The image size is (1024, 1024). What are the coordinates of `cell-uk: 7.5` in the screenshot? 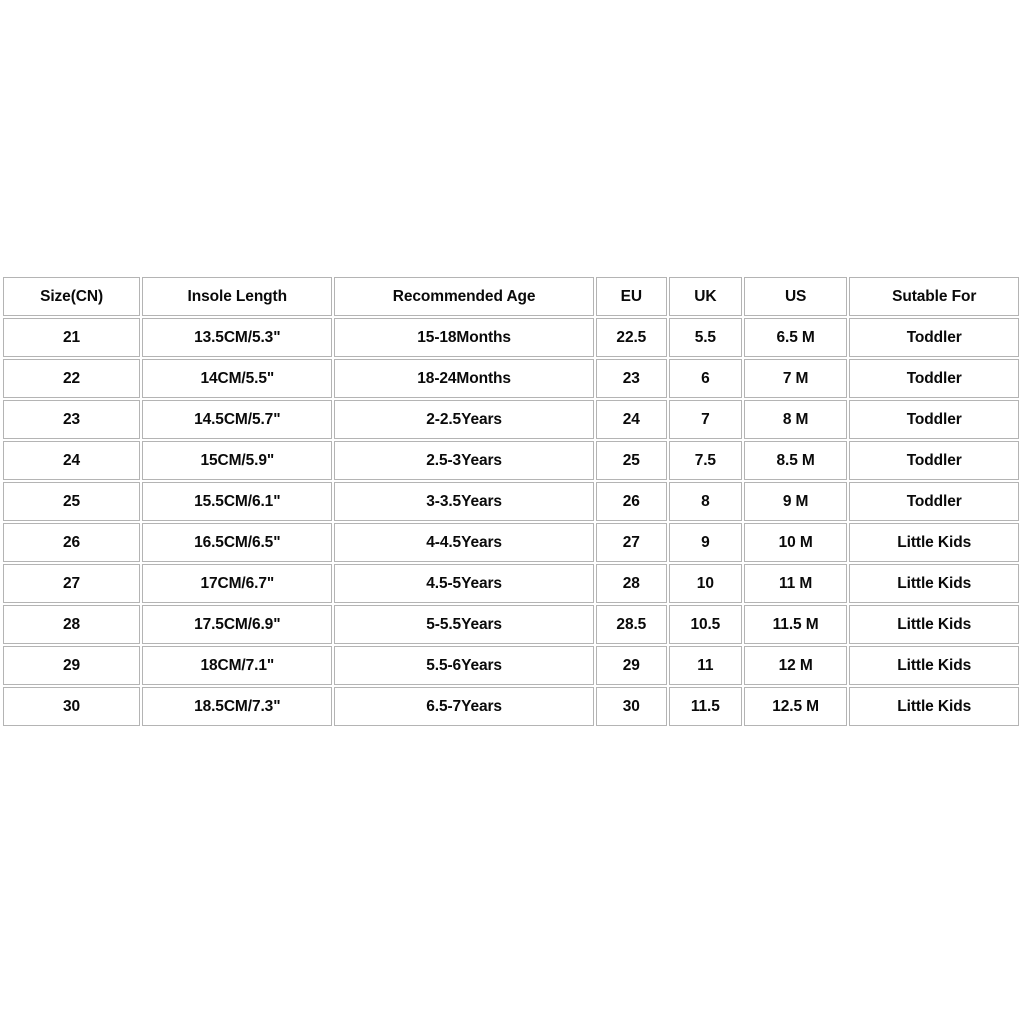 It's located at (705, 460).